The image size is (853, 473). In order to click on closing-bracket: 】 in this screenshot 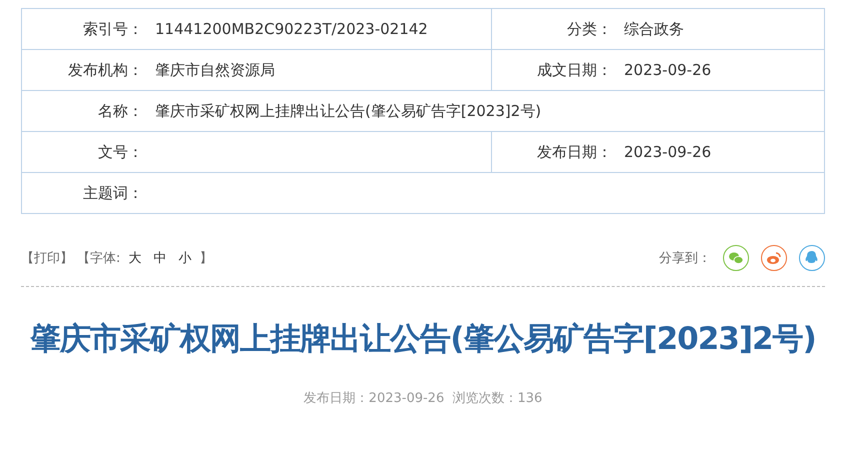, I will do `click(205, 258)`.